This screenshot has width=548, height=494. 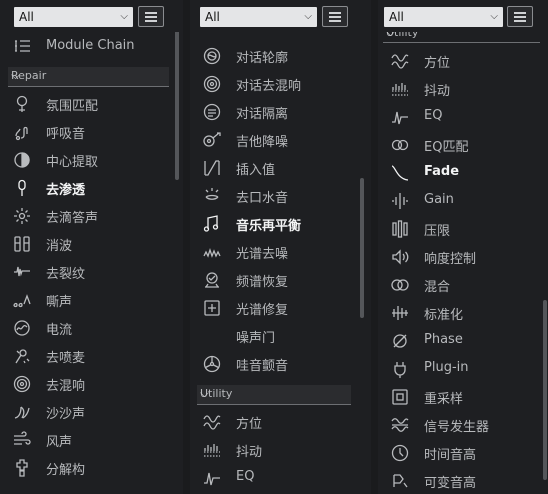 I want to click on module-item: 频谱恢复, so click(x=280, y=280).